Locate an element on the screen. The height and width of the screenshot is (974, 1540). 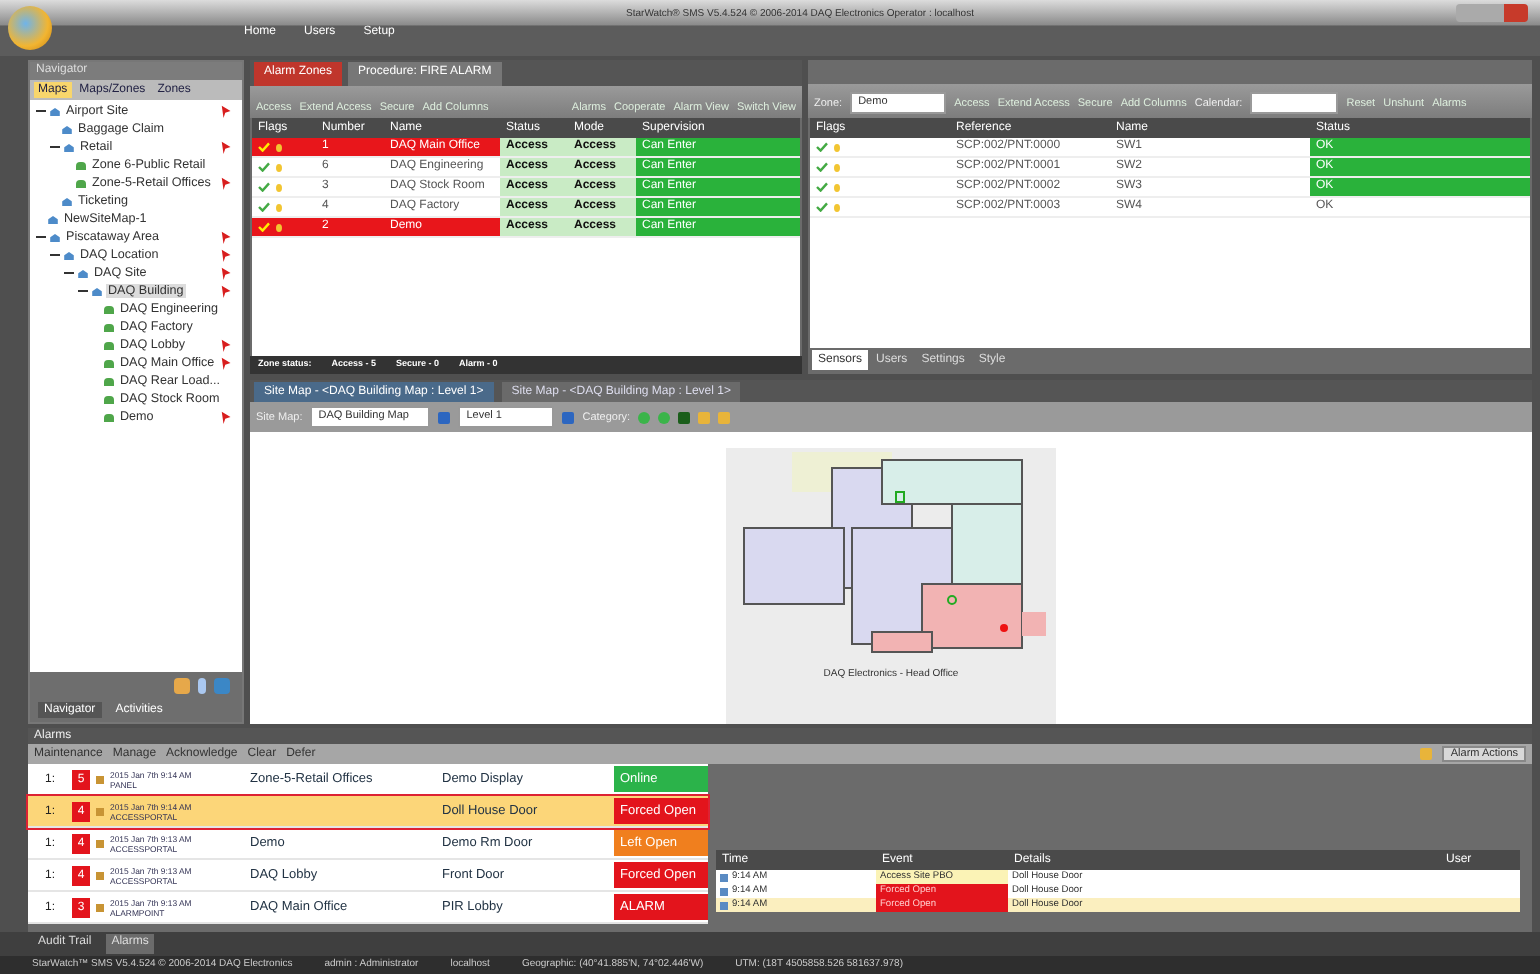
window-controls-icon is located at coordinates (1492, 13).